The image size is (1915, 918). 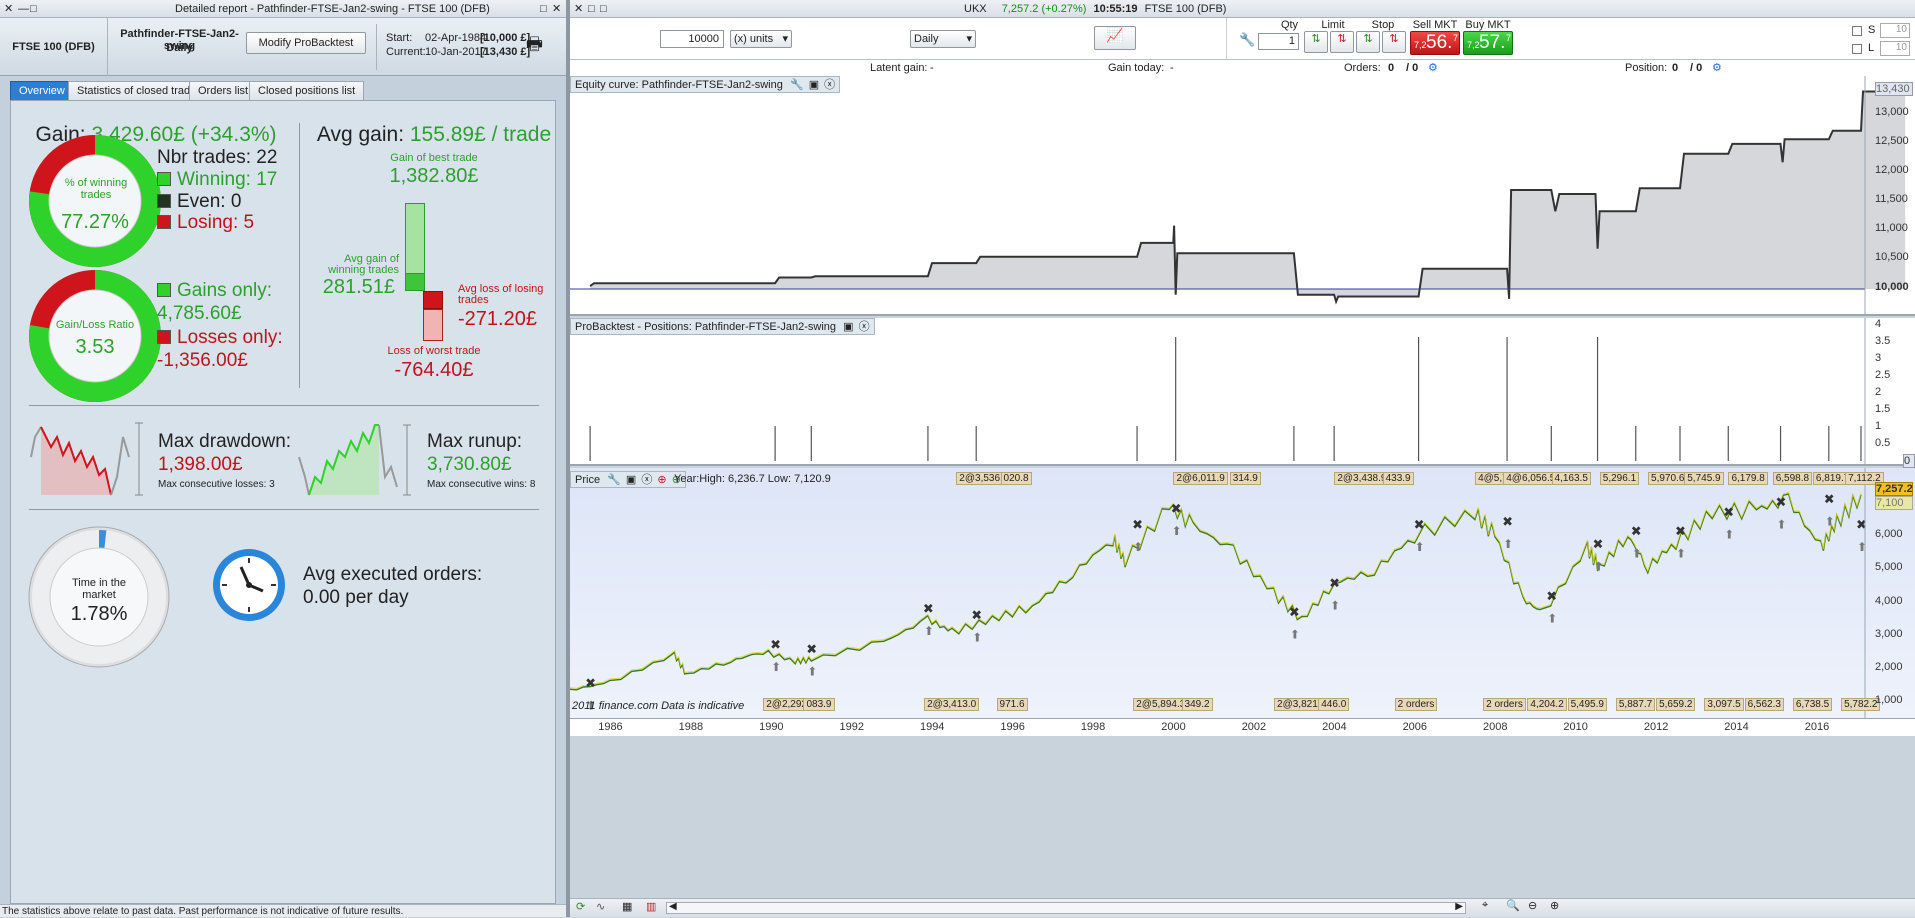 I want to click on worst-trade-label: Loss of worst trade, so click(x=434, y=351).